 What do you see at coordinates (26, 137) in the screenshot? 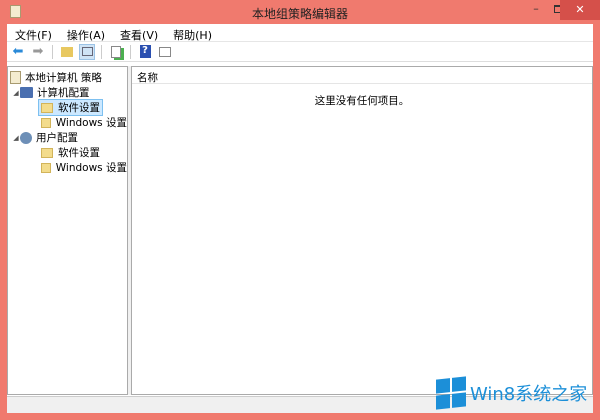
I see `user-icon` at bounding box center [26, 137].